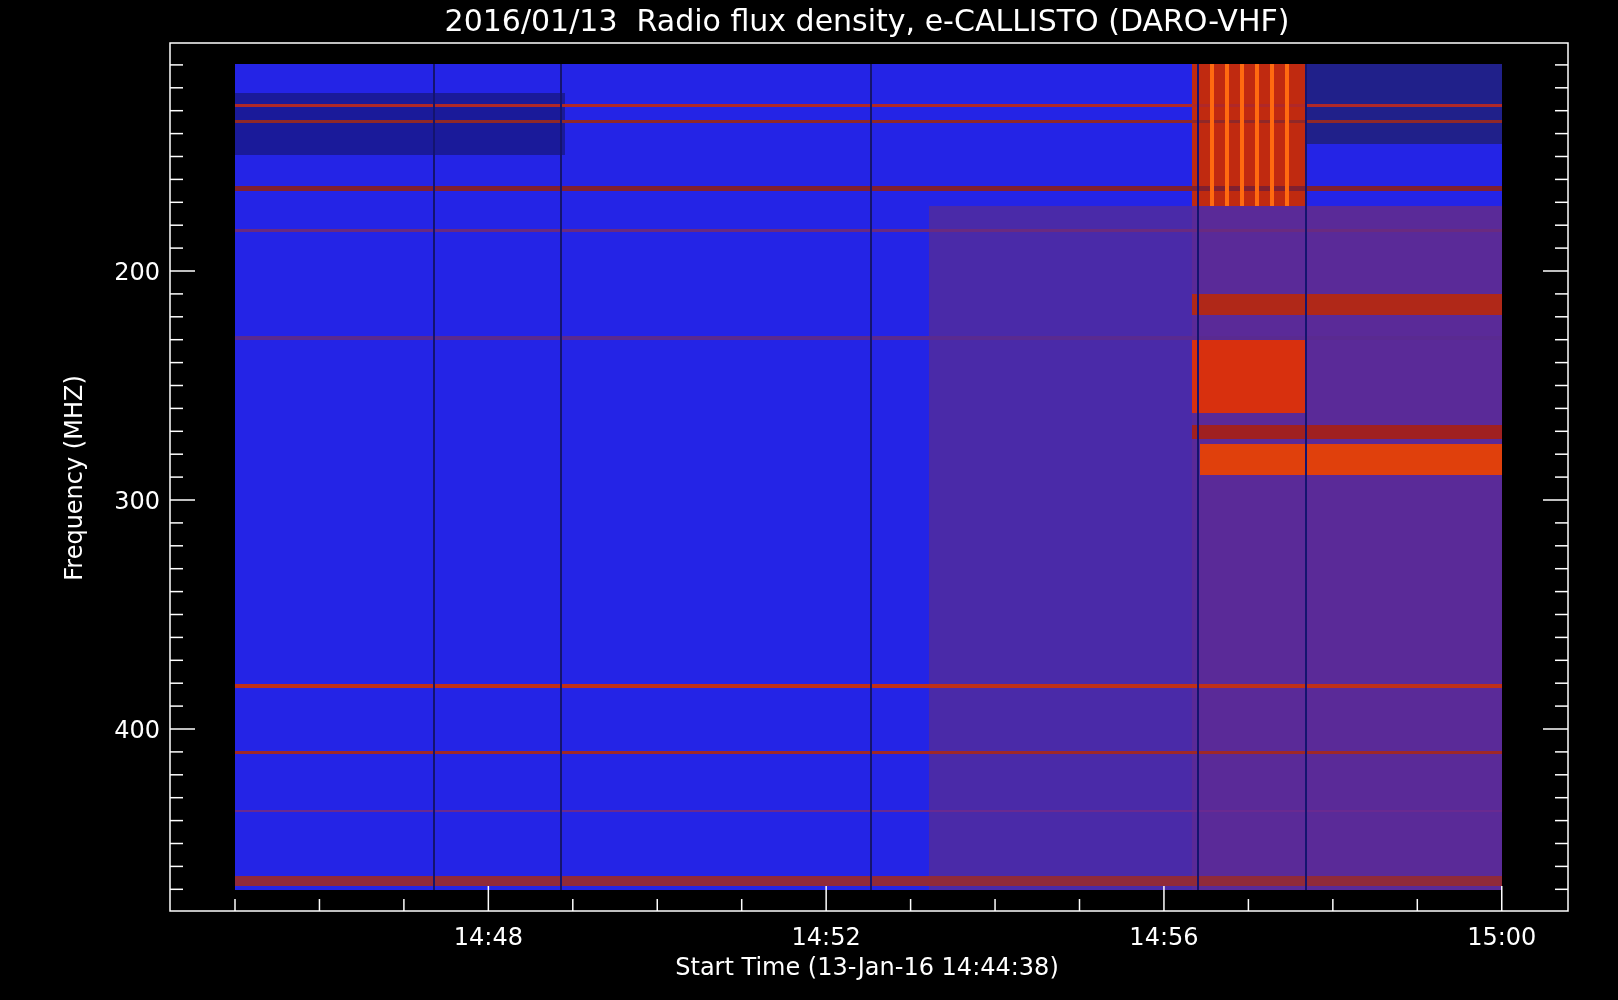  Describe the element at coordinates (1164, 937) in the screenshot. I see `x-tick-label: 14:56` at that location.